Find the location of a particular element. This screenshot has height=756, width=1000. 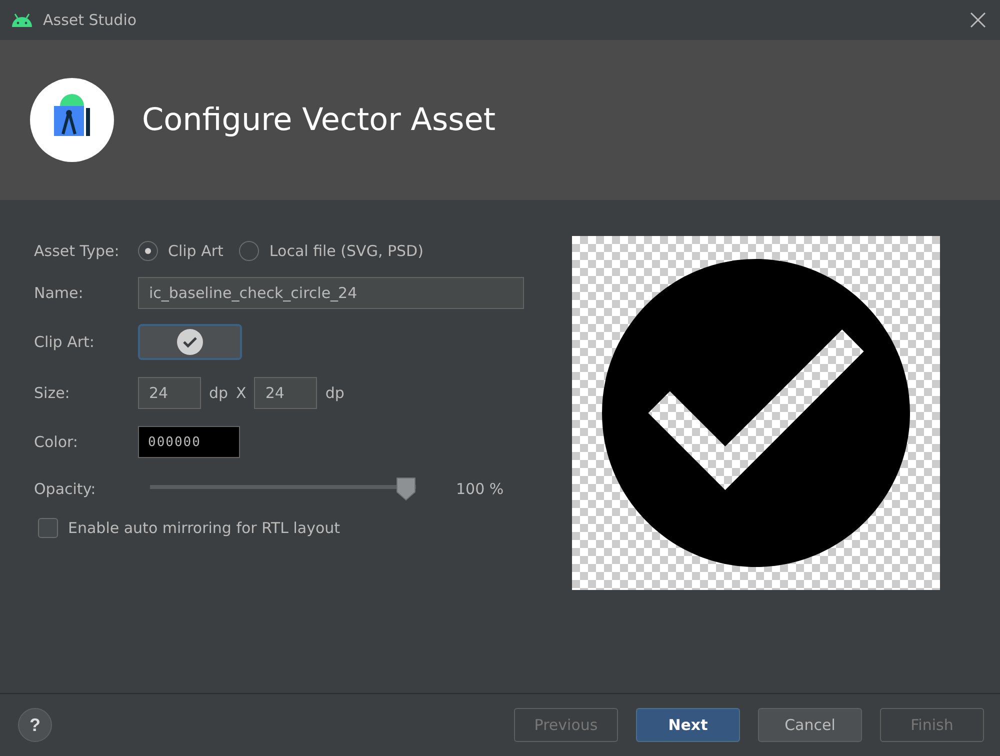

check-circle-icon is located at coordinates (190, 342).